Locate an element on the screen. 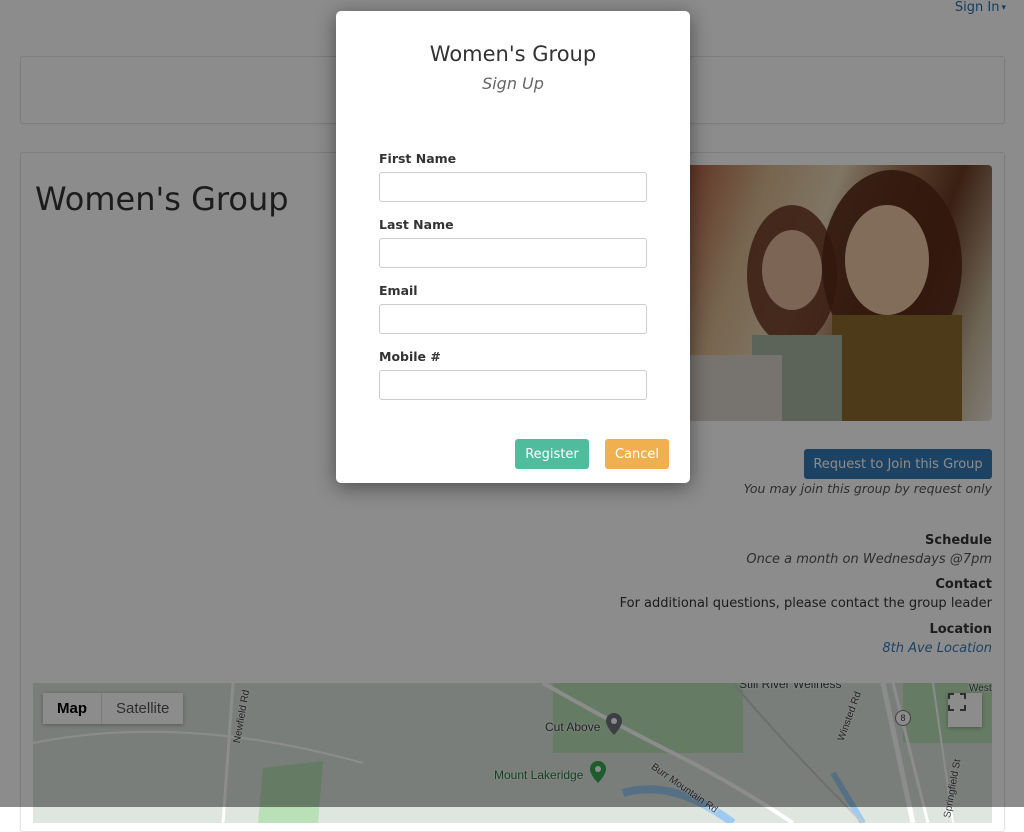 The width and height of the screenshot is (1024, 832). last-name-label: Last Name is located at coordinates (416, 224).